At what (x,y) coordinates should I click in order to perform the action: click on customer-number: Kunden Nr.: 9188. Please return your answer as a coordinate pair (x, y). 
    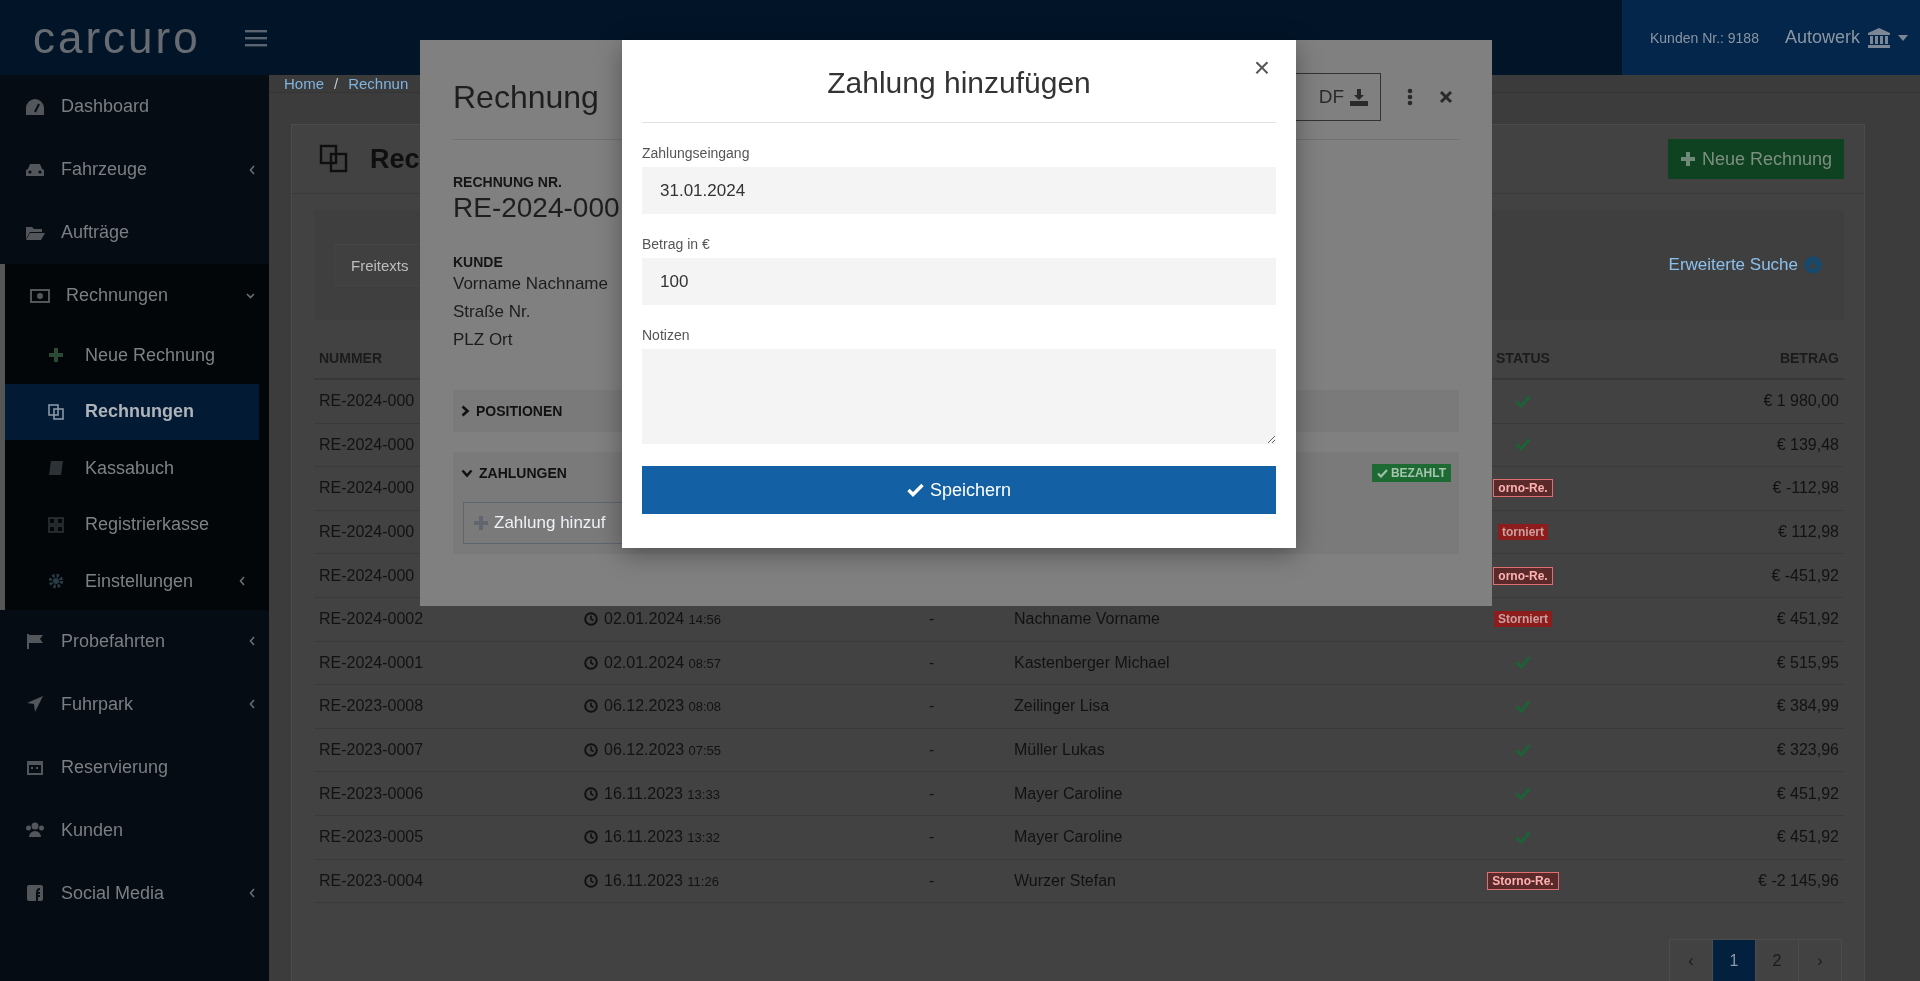
    Looking at the image, I should click on (1704, 37).